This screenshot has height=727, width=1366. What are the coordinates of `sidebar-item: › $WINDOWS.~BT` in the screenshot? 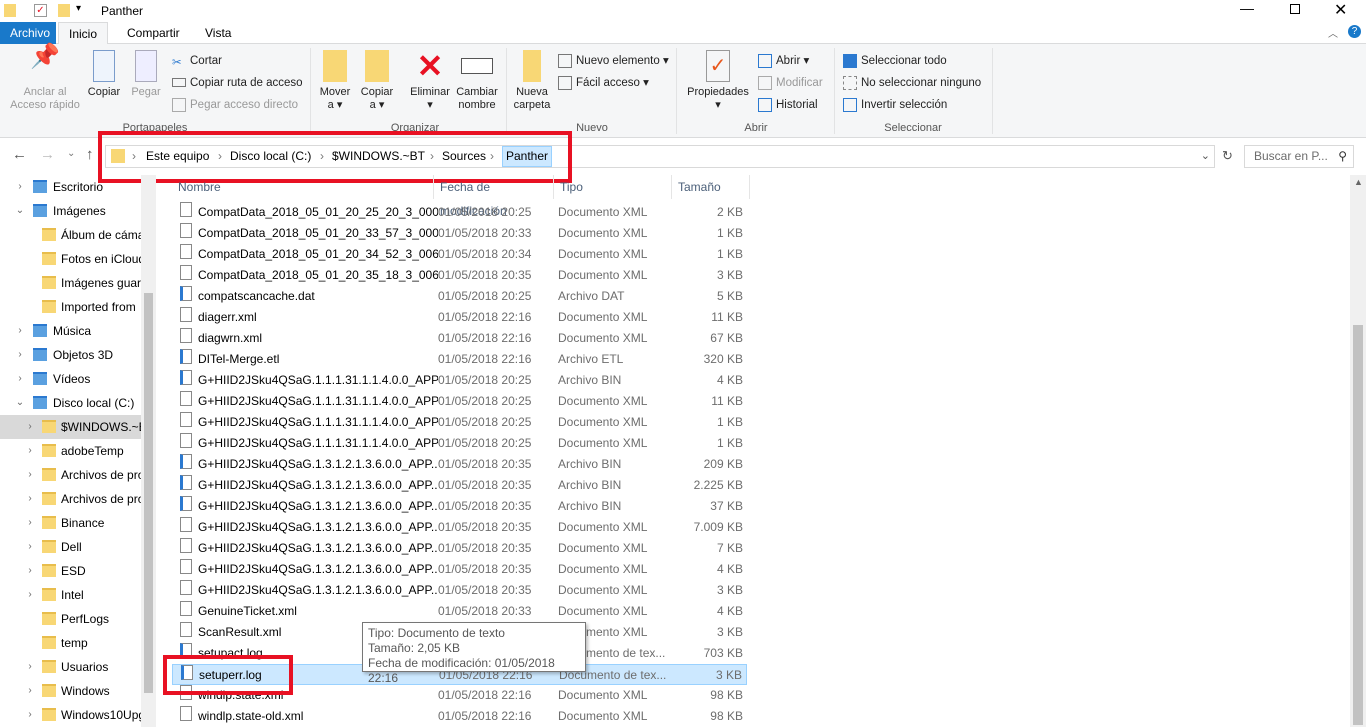 It's located at (70, 427).